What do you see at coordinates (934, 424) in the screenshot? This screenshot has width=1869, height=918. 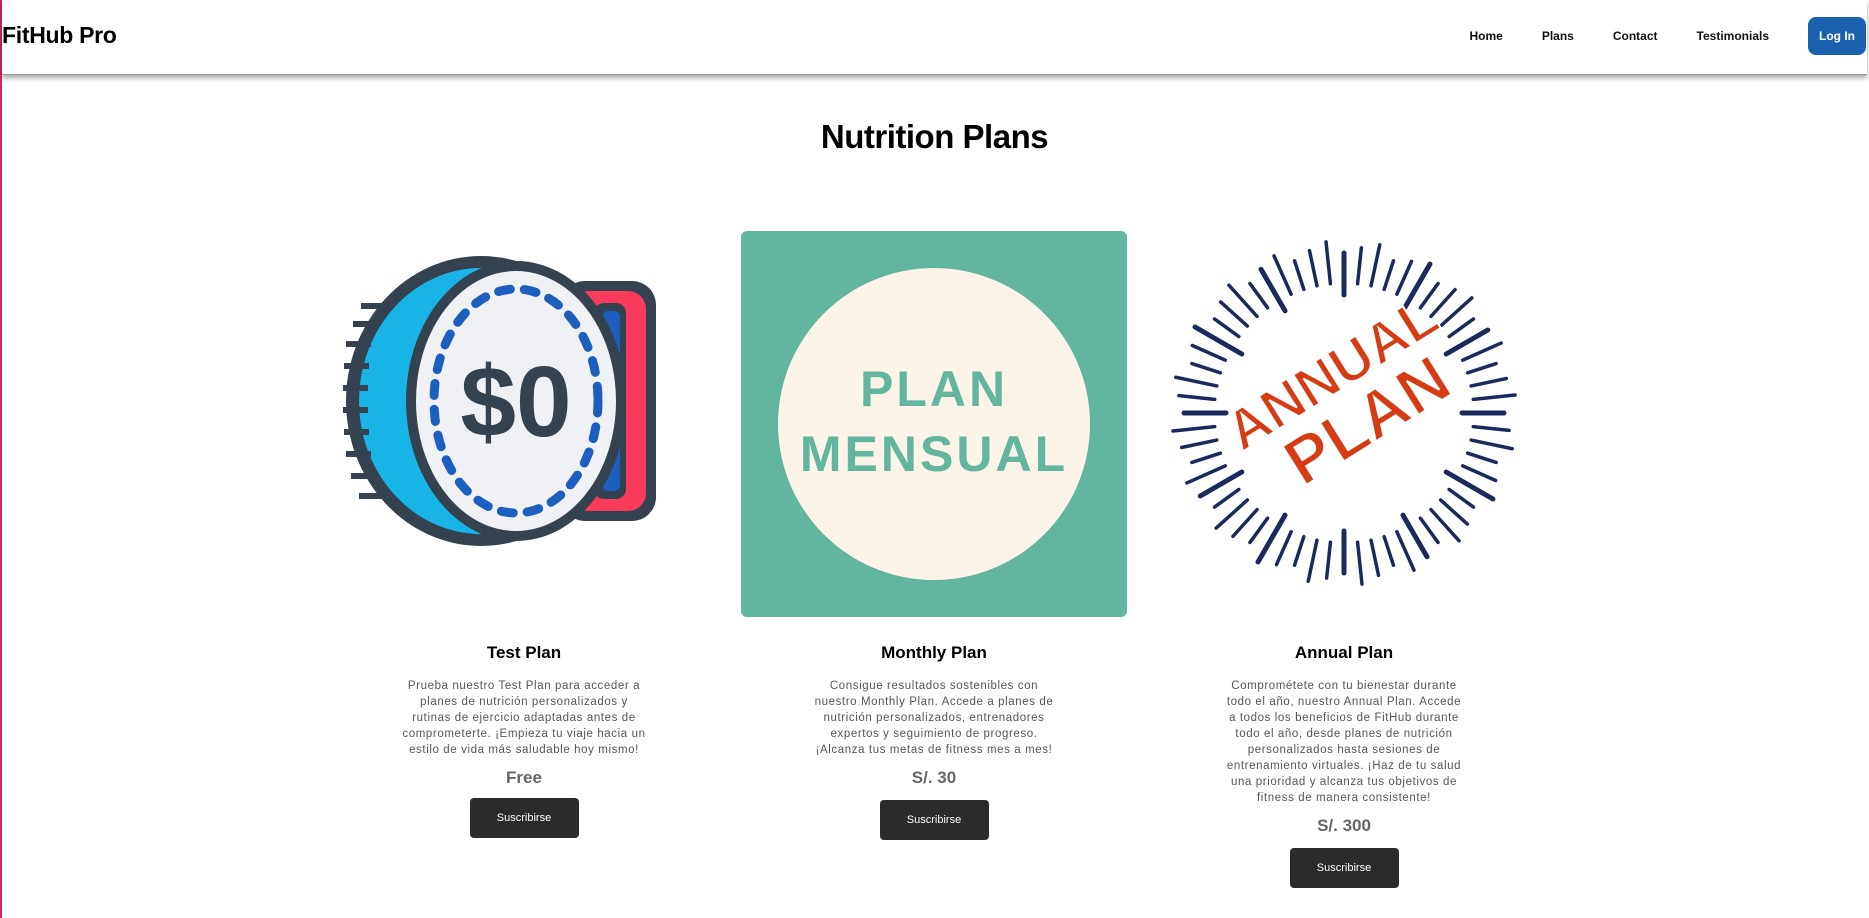 I see `plan-mensual-image: PLAN MENSUAL` at bounding box center [934, 424].